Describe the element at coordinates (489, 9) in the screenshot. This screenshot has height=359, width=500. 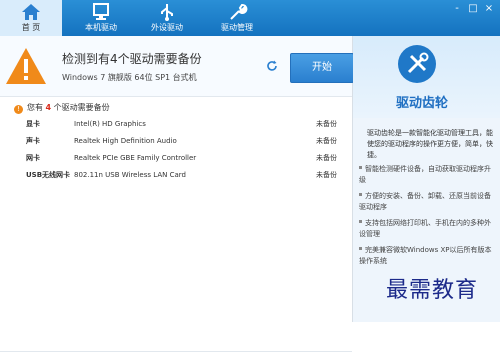
I see `close-button: ×` at that location.